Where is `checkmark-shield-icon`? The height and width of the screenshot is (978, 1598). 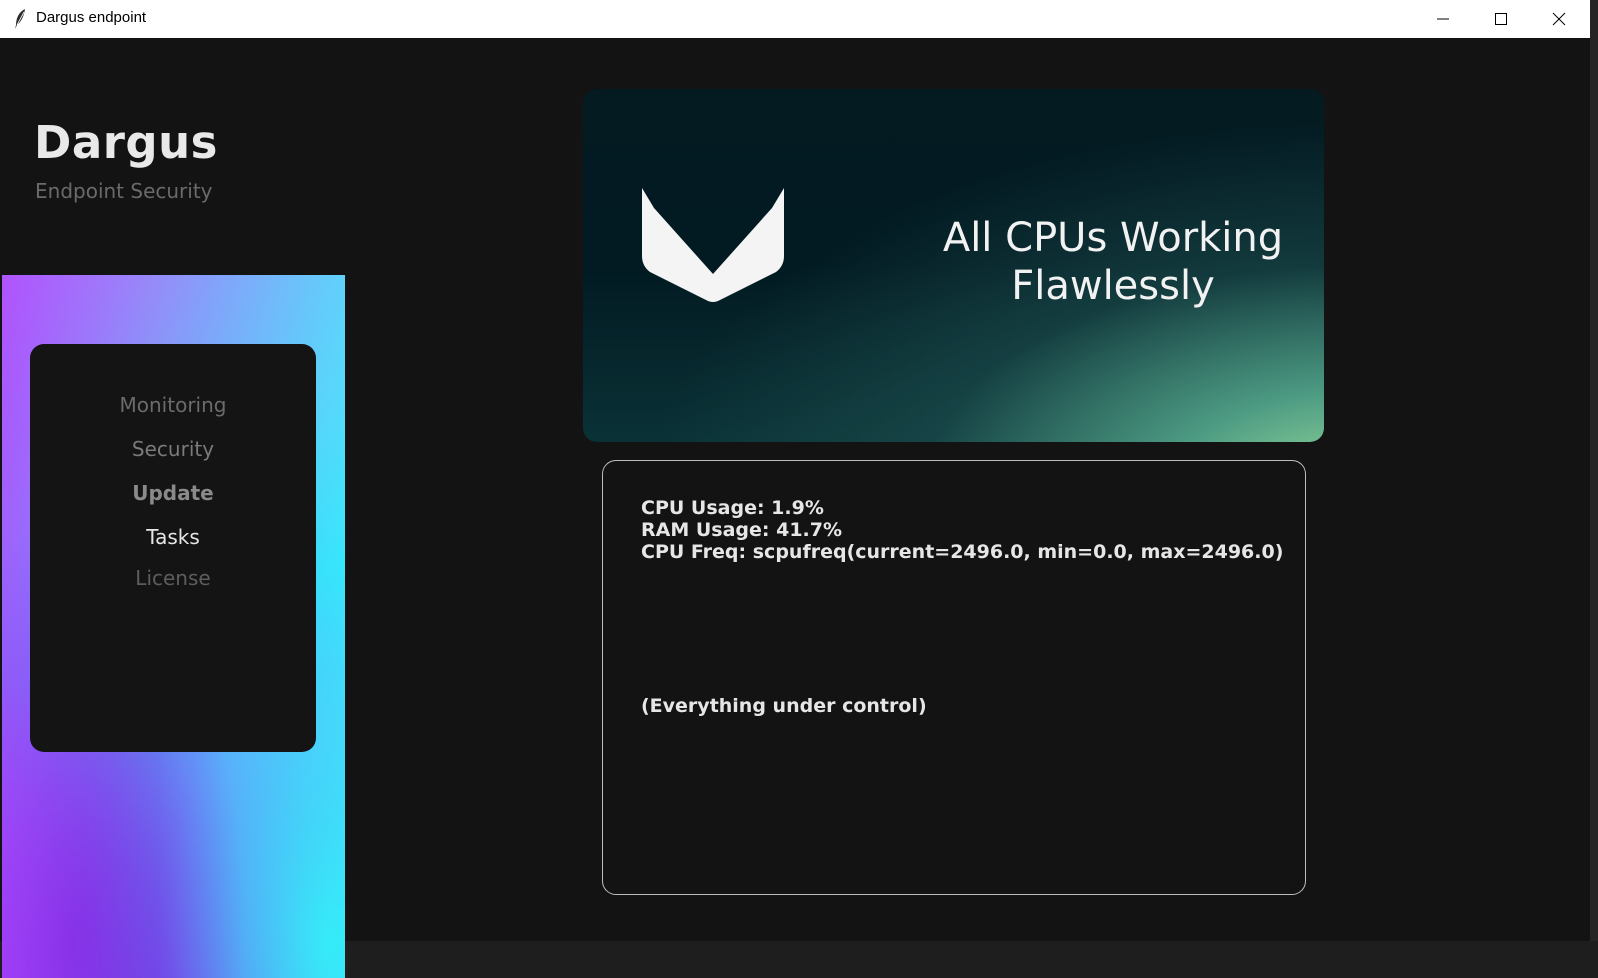
checkmark-shield-icon is located at coordinates (713, 245).